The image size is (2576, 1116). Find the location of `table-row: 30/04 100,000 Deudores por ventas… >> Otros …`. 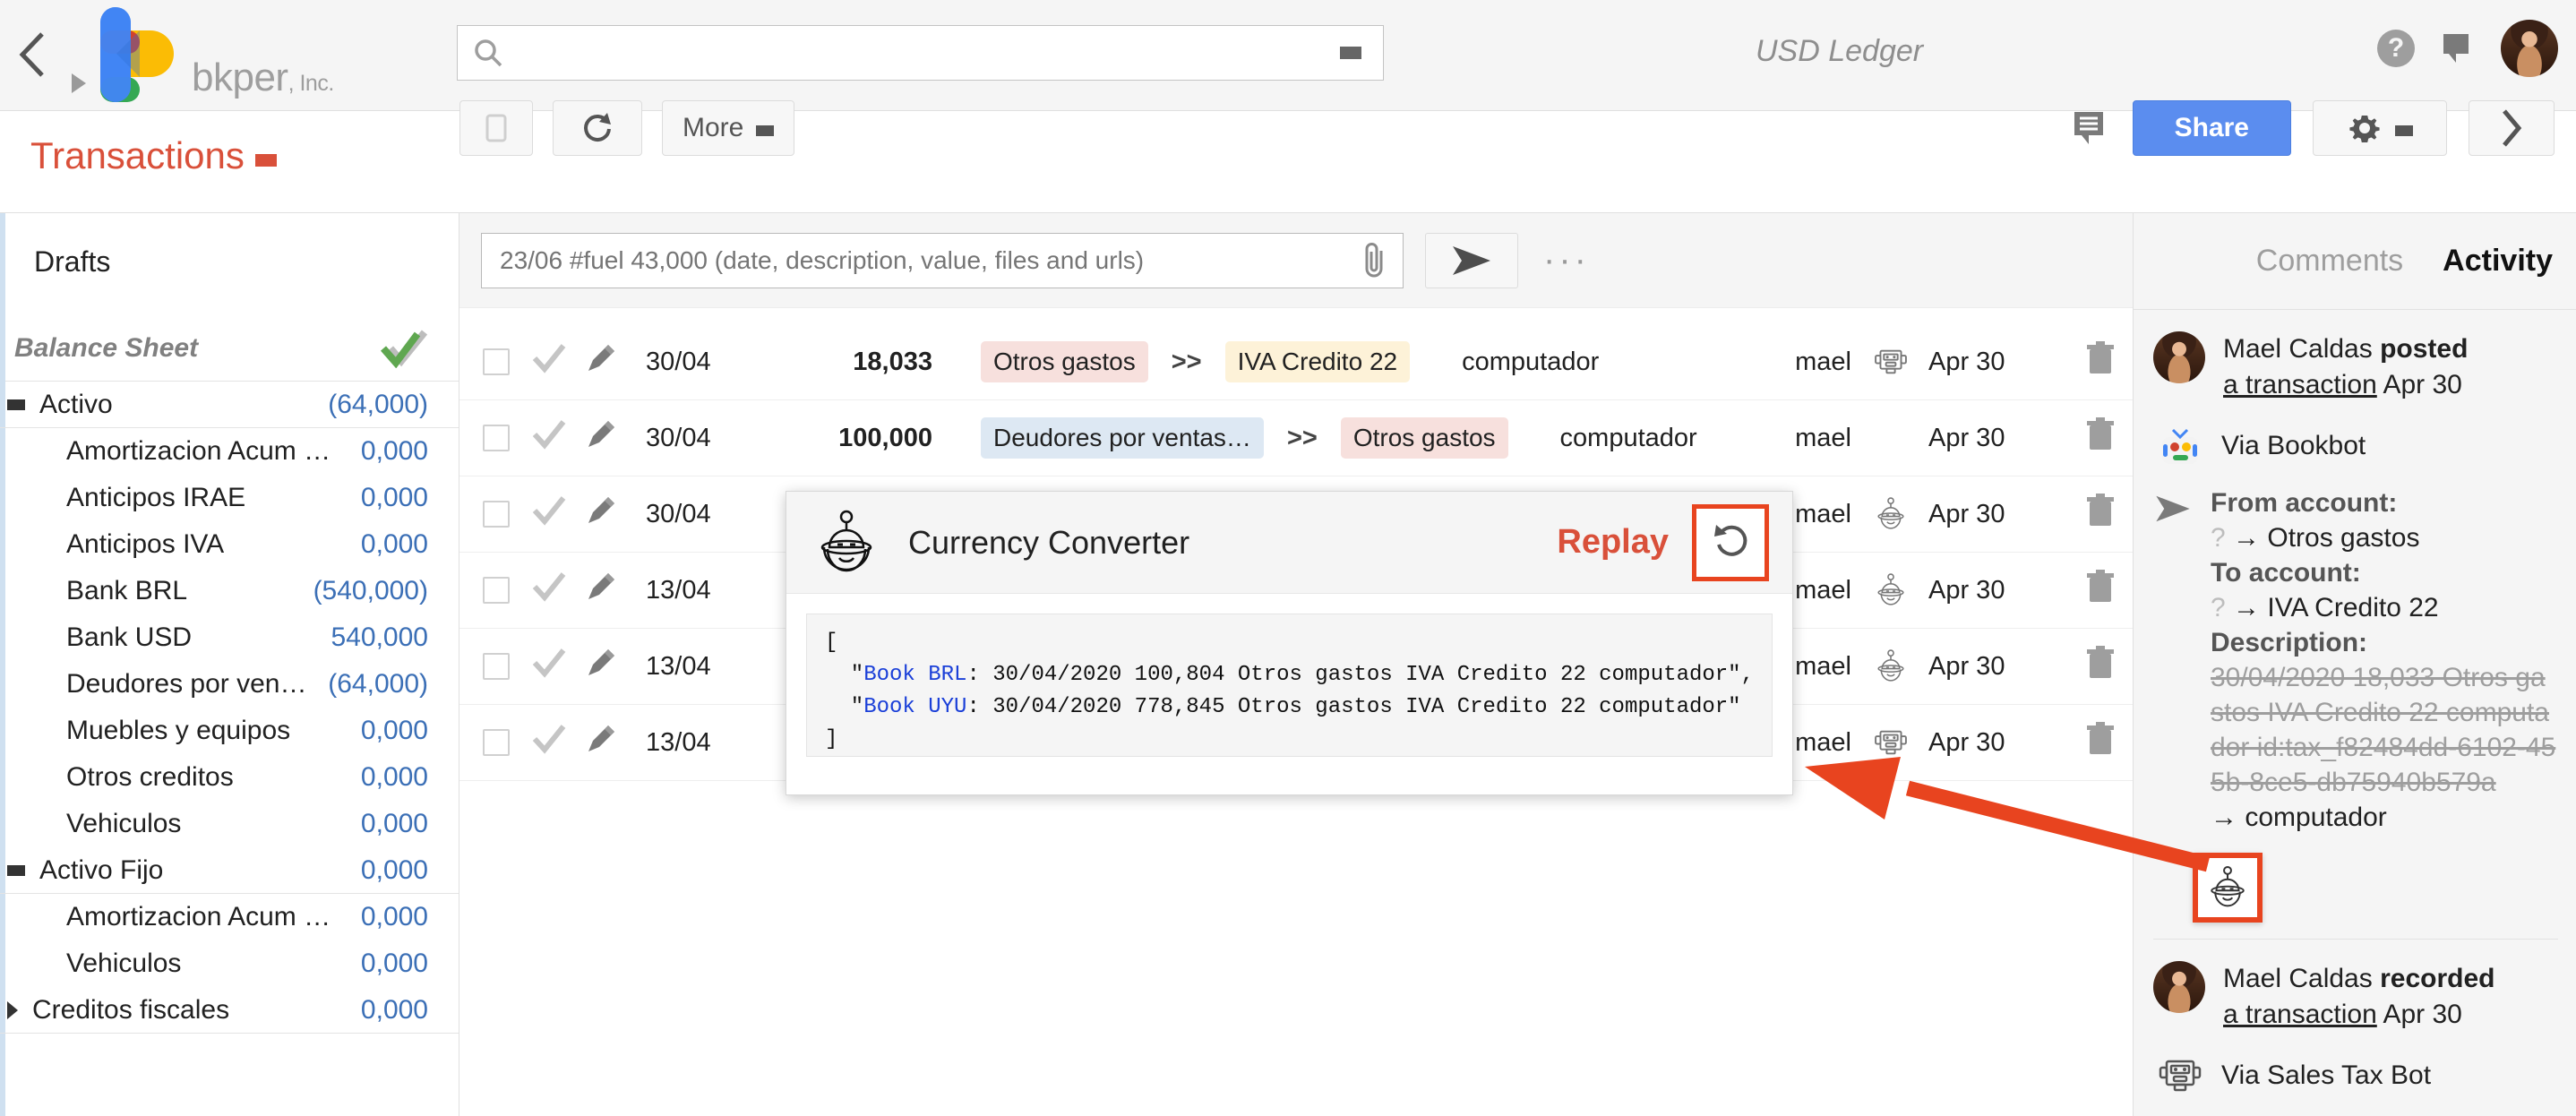

table-row: 30/04 100,000 Deudores por ventas… >> Otros … is located at coordinates (1296, 438).